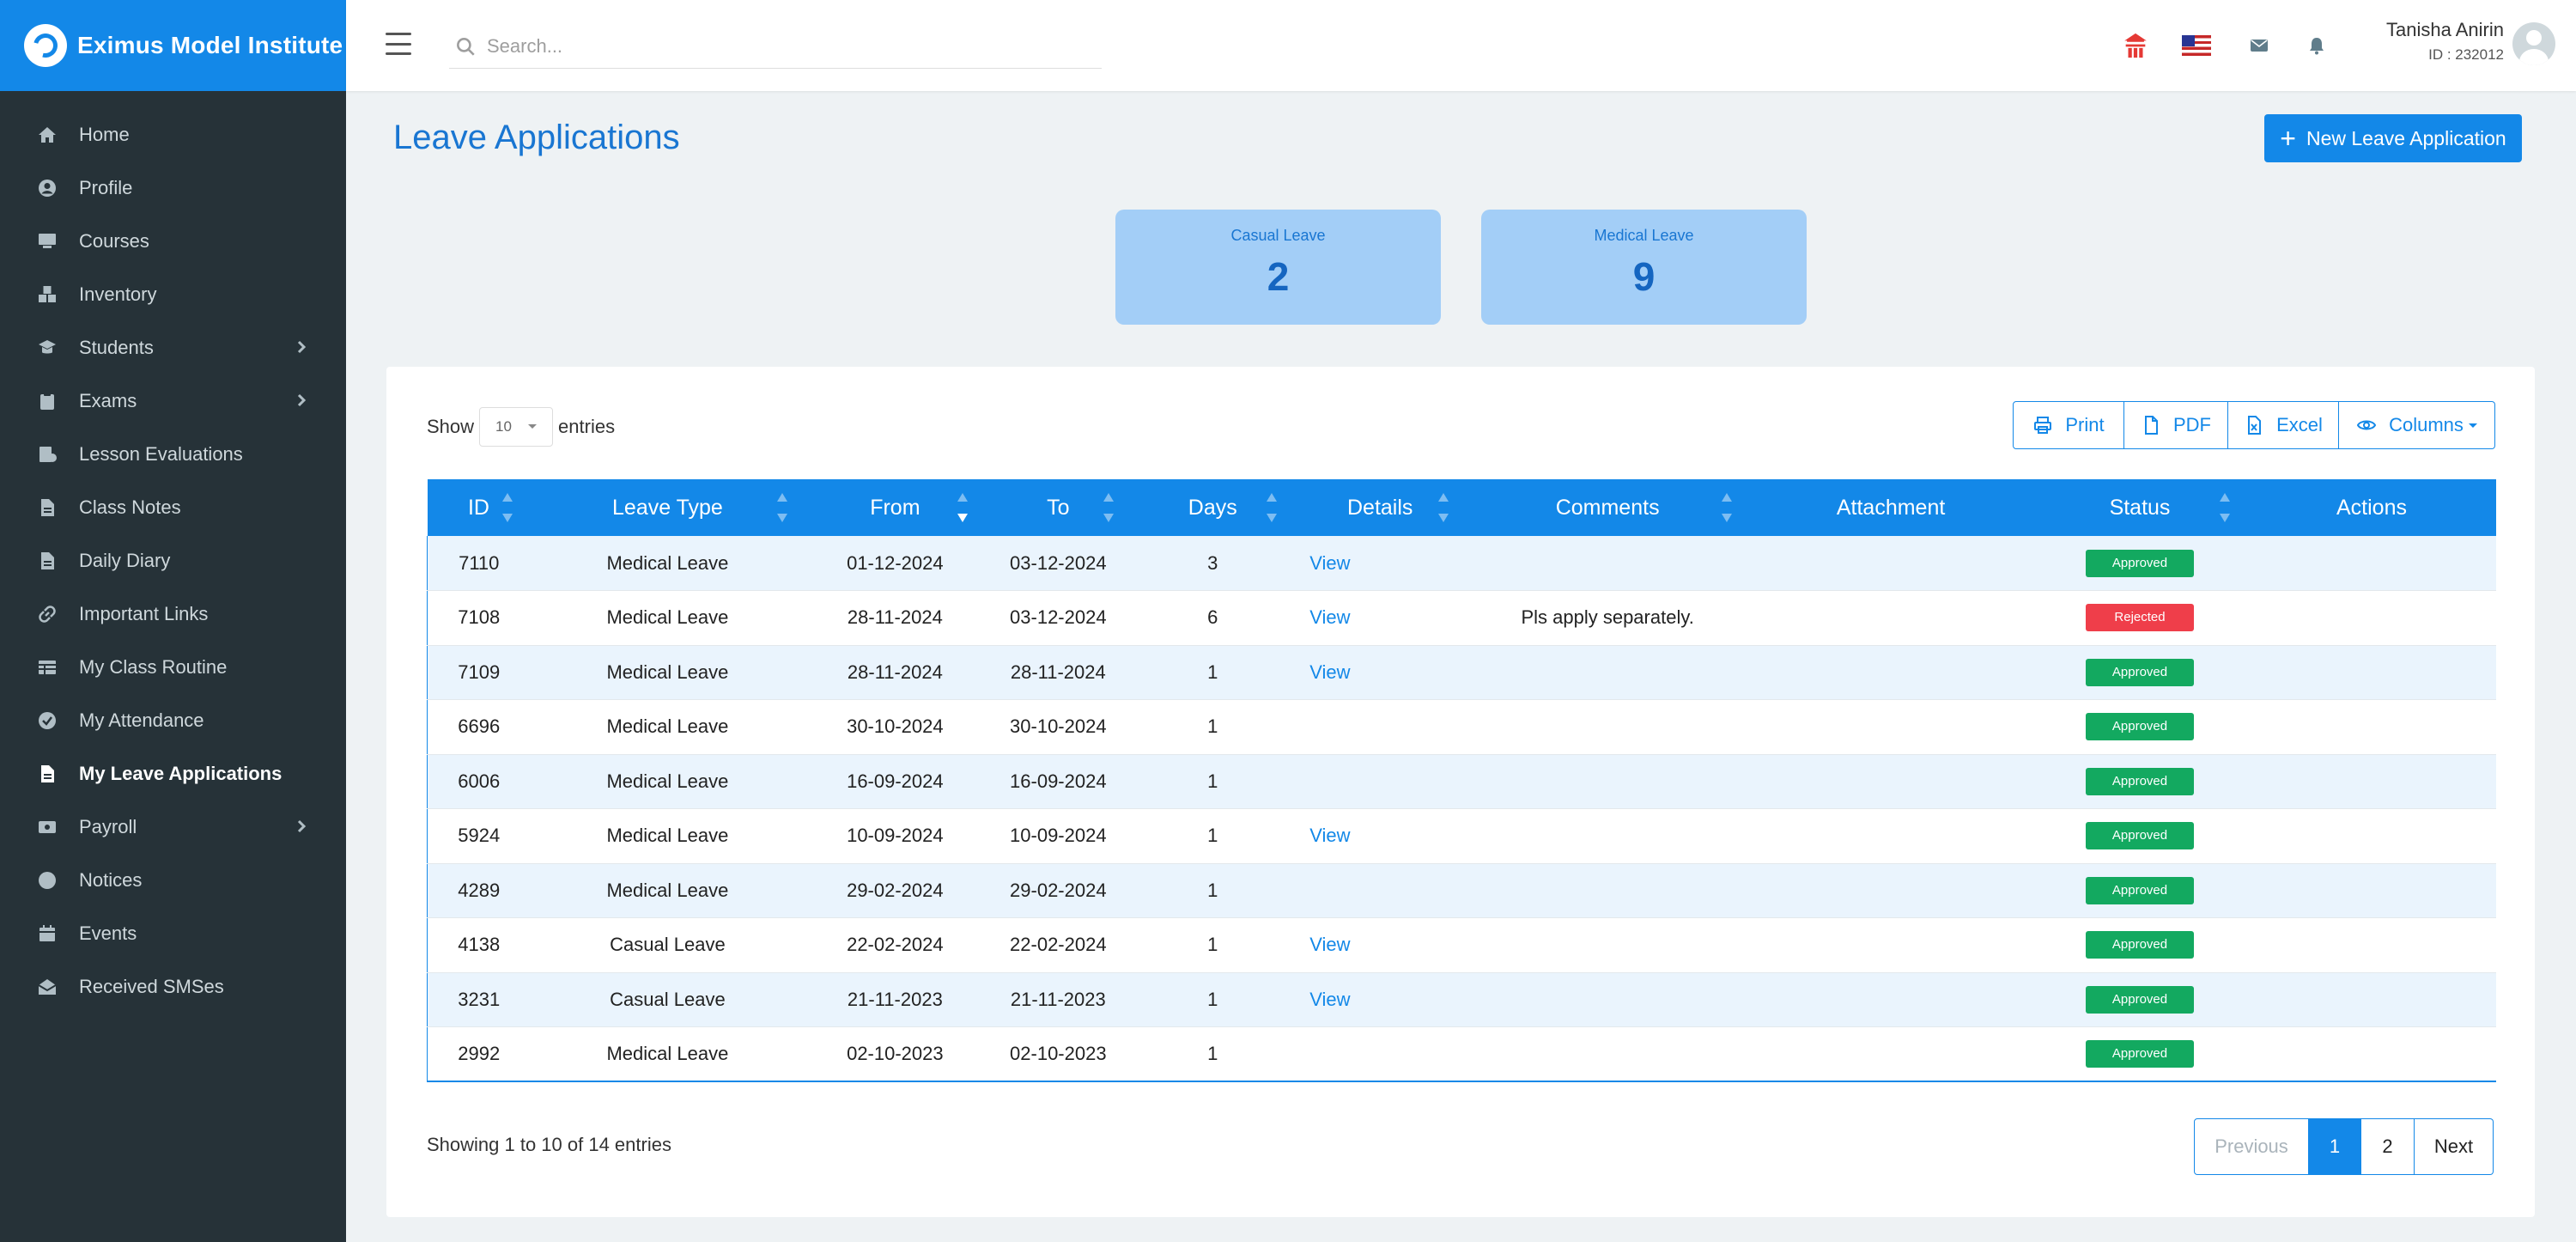  Describe the element at coordinates (1608, 507) in the screenshot. I see `column-header-comments: Comments` at that location.